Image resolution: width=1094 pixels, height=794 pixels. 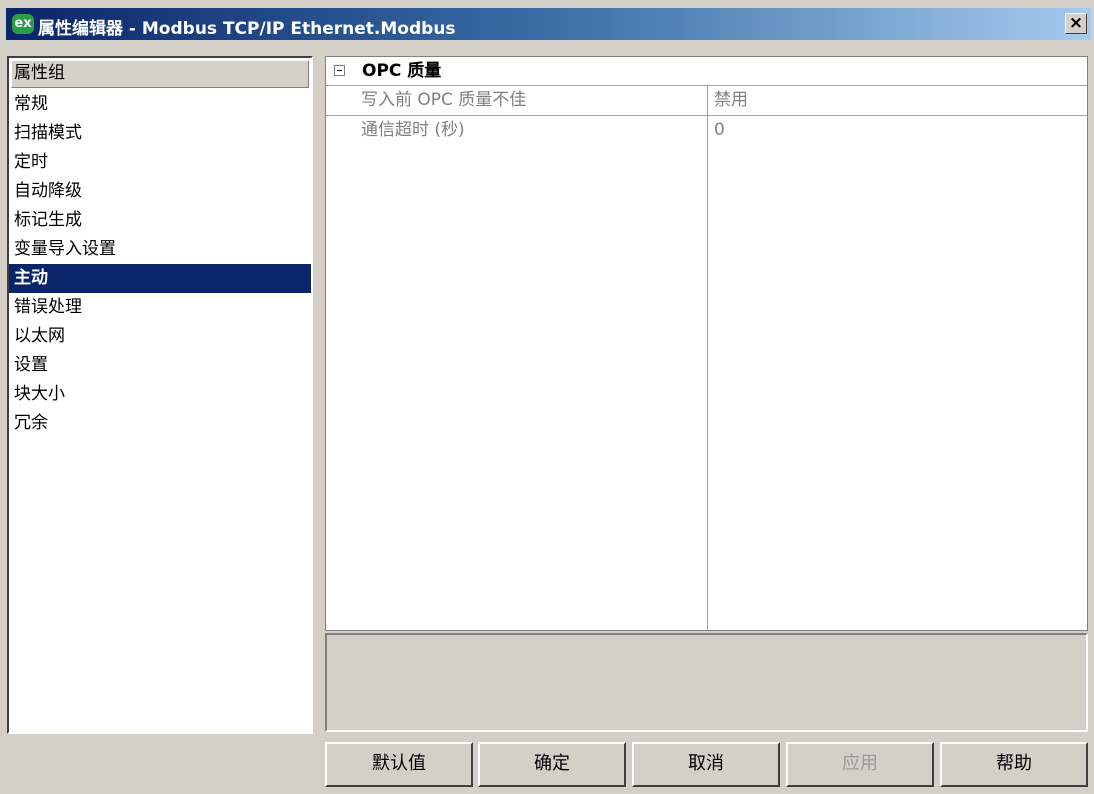 I want to click on group-item-error-handling: 错误处理, so click(x=160, y=307).